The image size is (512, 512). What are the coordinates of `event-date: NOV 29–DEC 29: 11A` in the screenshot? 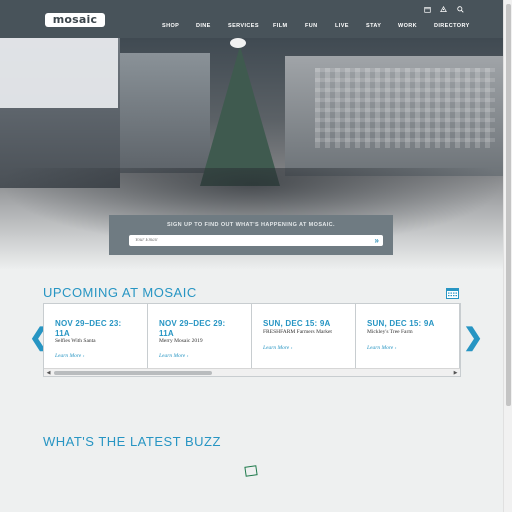 It's located at (192, 329).